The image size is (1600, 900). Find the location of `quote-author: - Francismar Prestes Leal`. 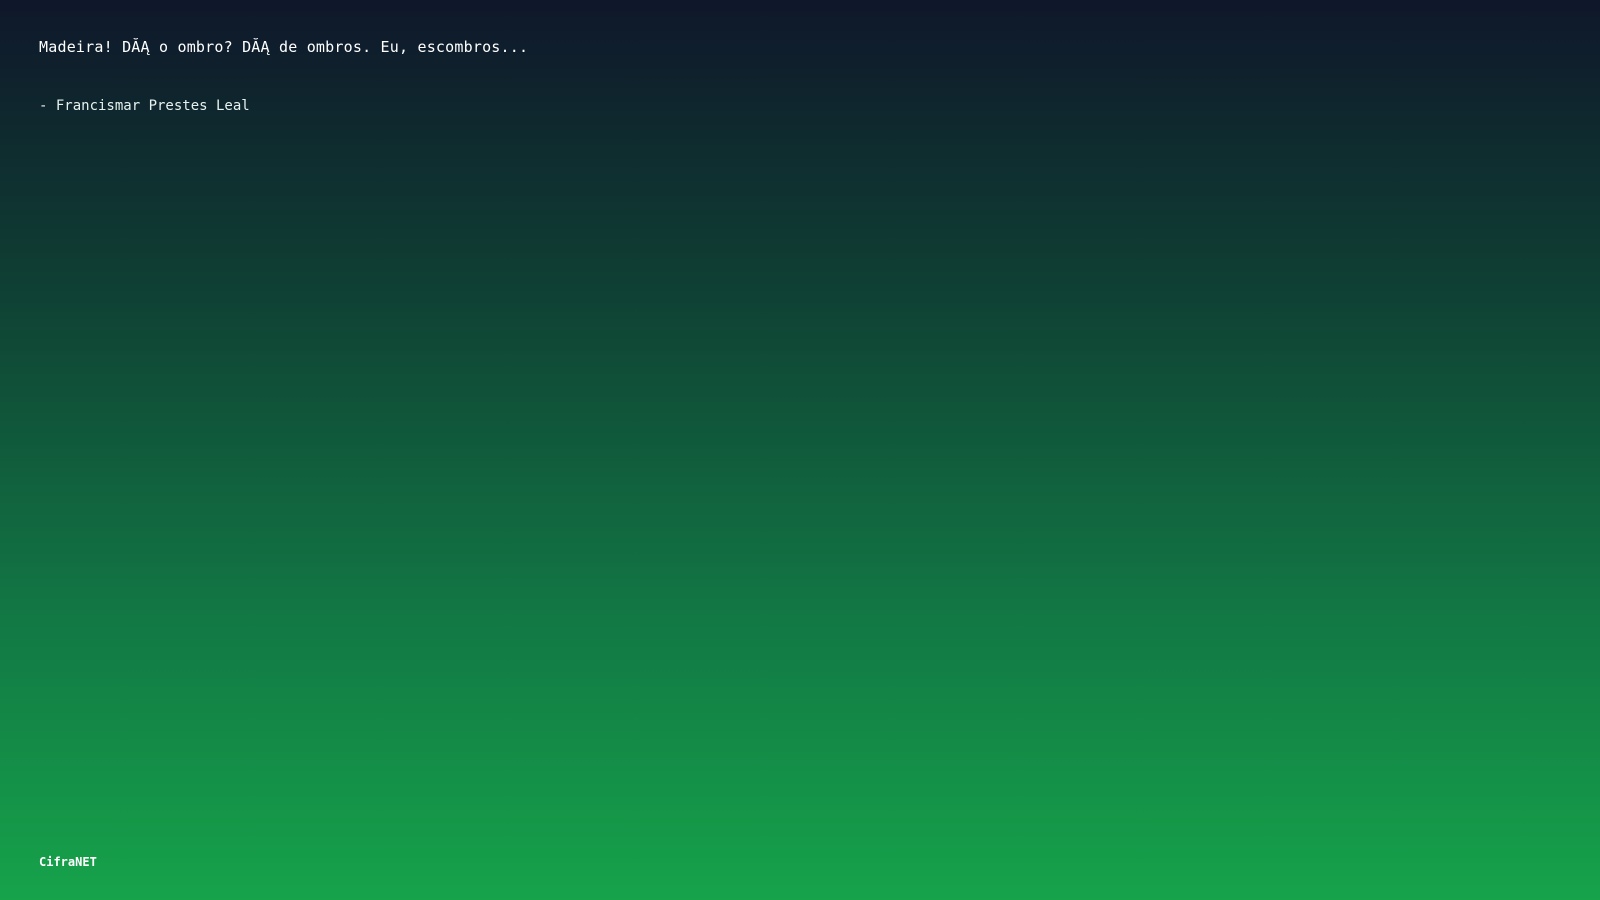

quote-author: - Francismar Prestes Leal is located at coordinates (144, 106).